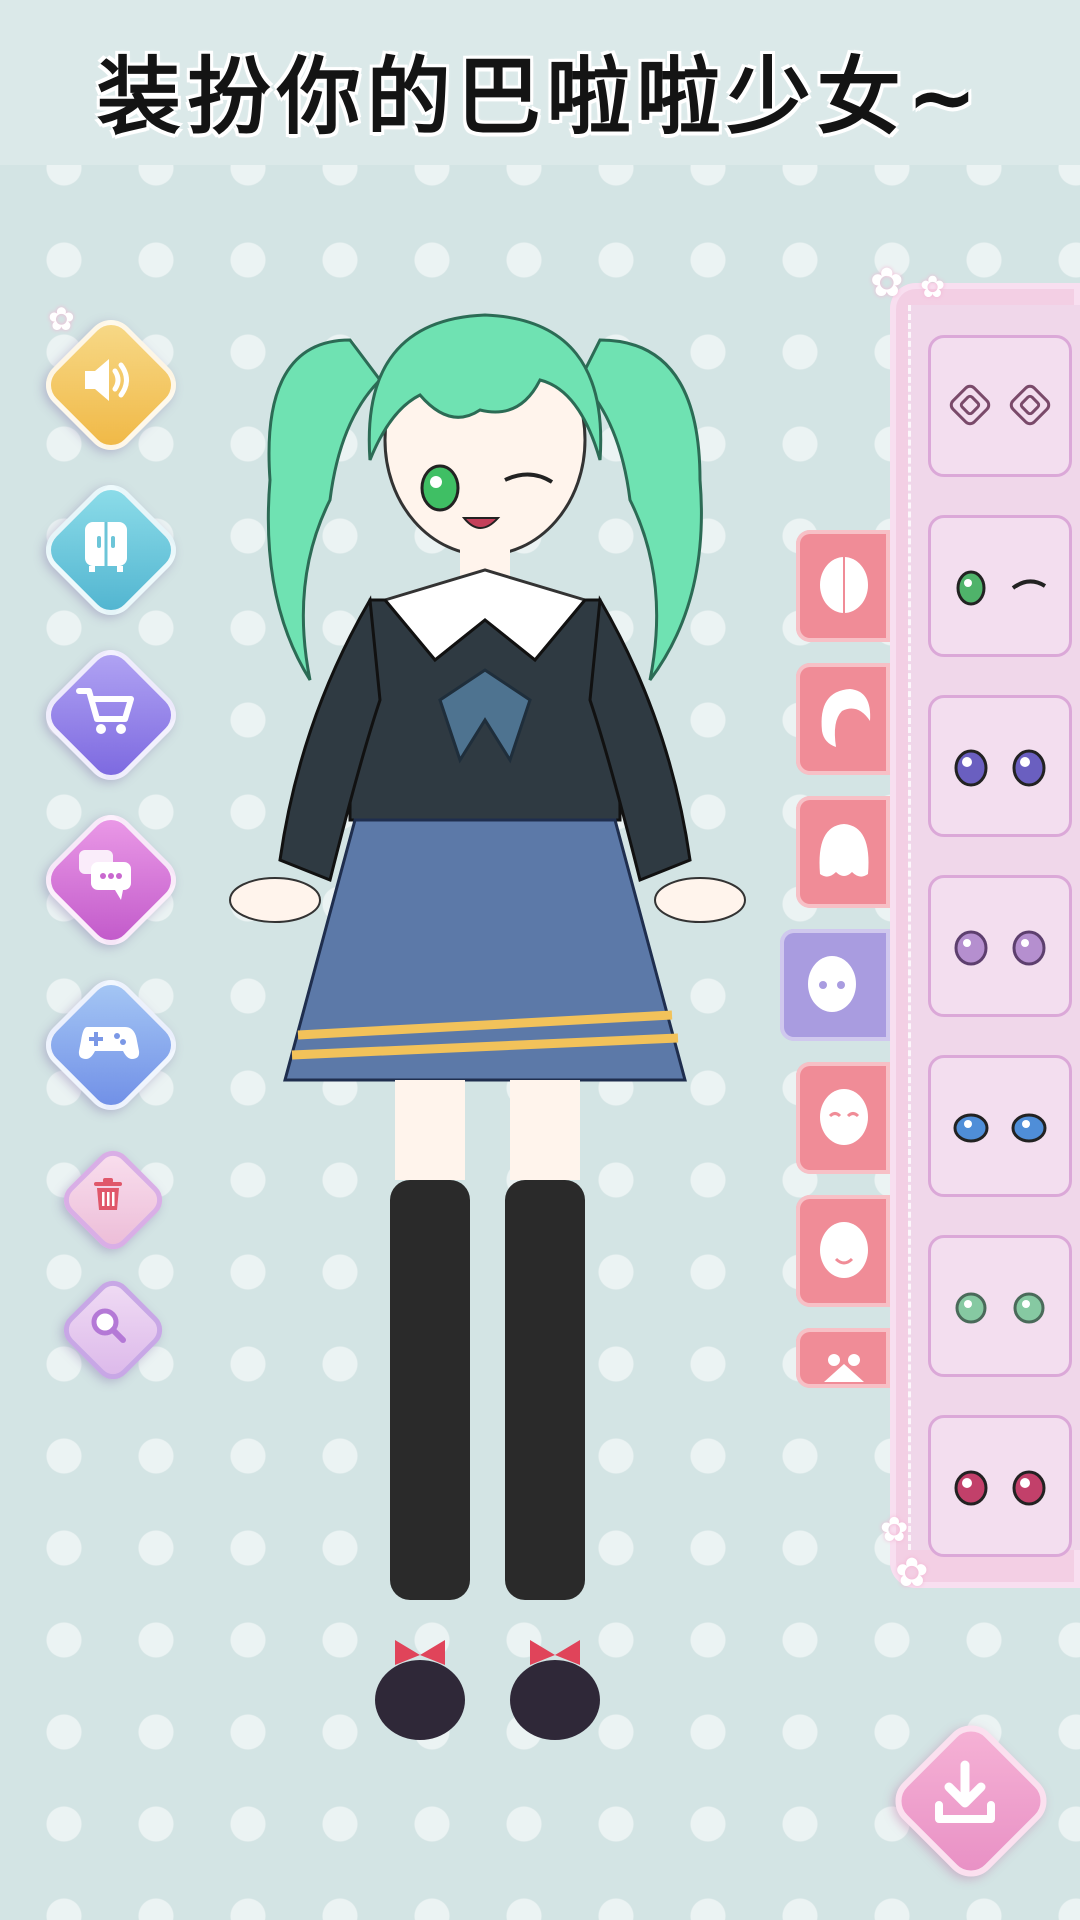  I want to click on back-hair-icon, so click(844, 850).